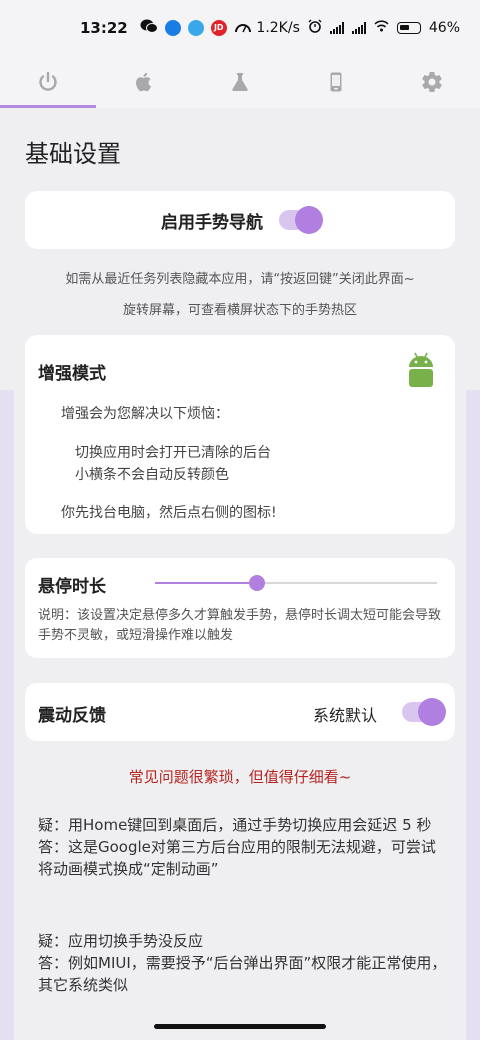 The width and height of the screenshot is (480, 1040). I want to click on tab-lab, so click(240, 82).